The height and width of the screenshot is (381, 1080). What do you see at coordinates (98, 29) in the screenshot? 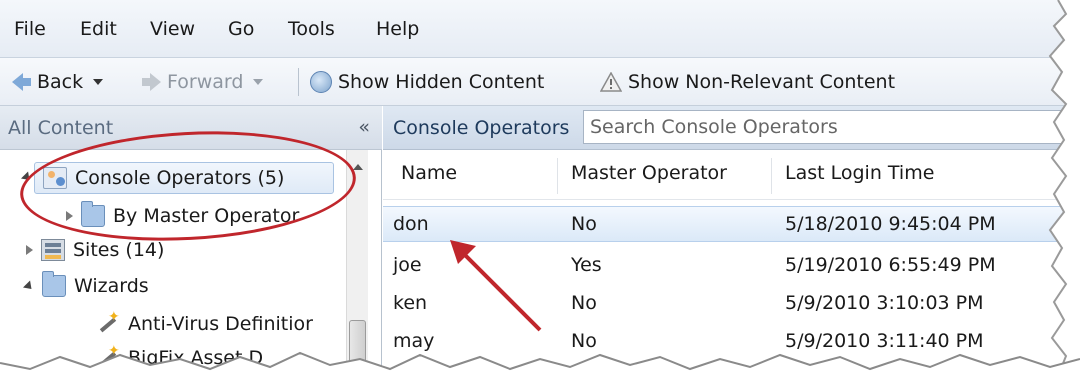
I see `menu-edit: Edit` at bounding box center [98, 29].